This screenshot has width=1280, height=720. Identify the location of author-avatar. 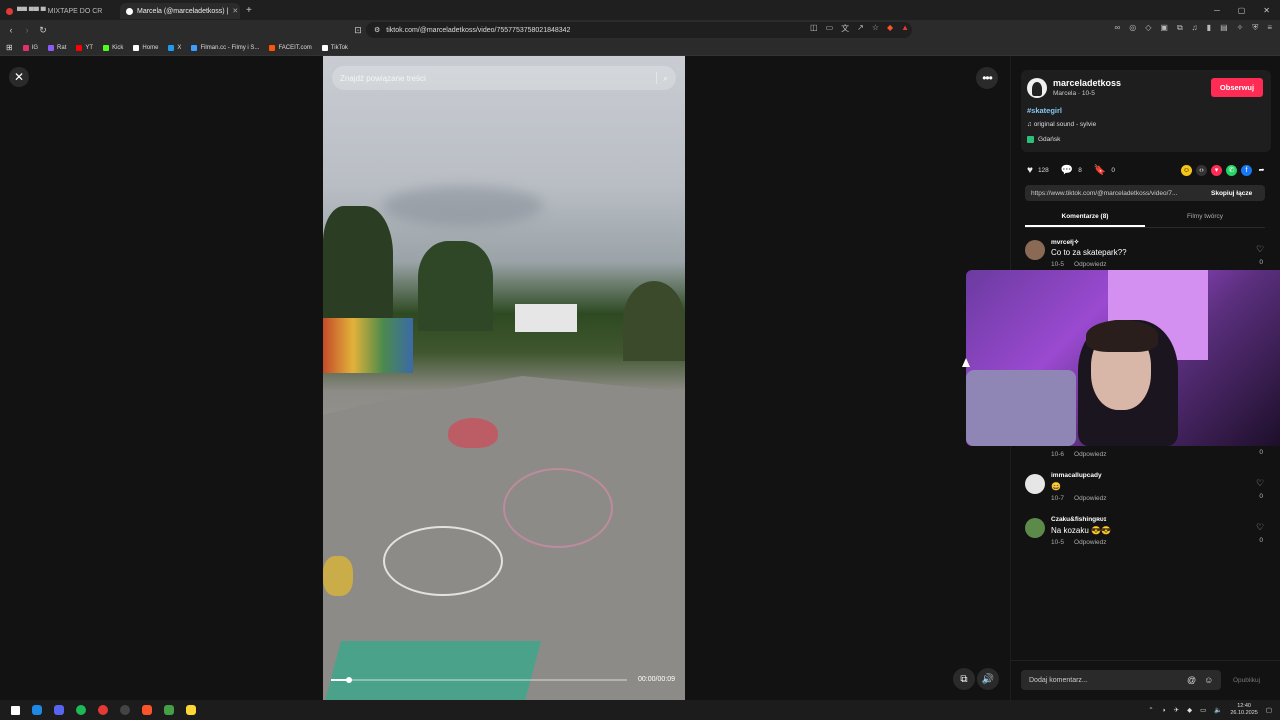
(1037, 88).